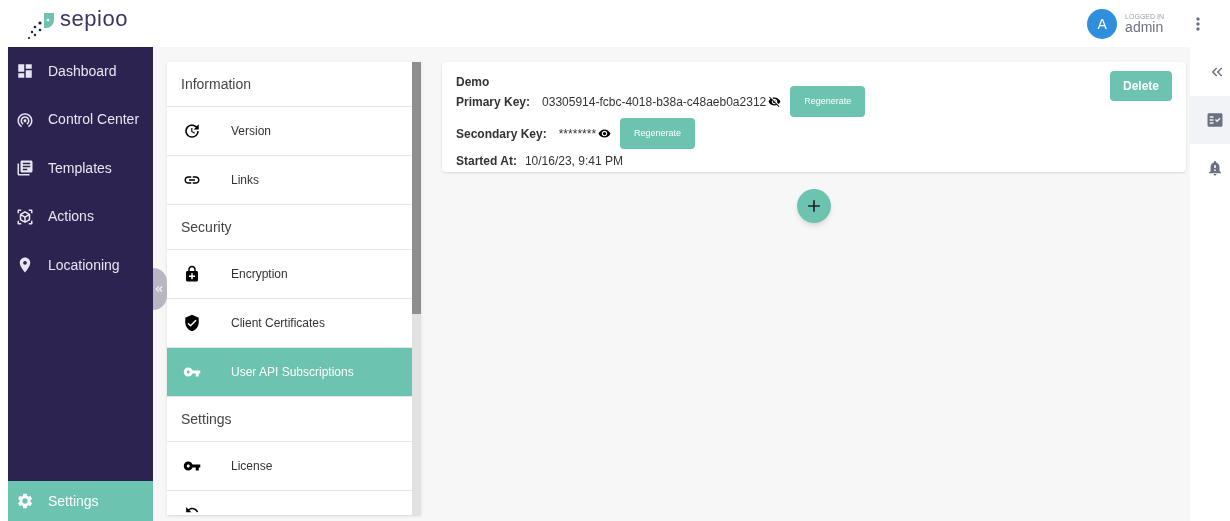 The width and height of the screenshot is (1230, 521). I want to click on key-label: Secondary Key:, so click(501, 134).